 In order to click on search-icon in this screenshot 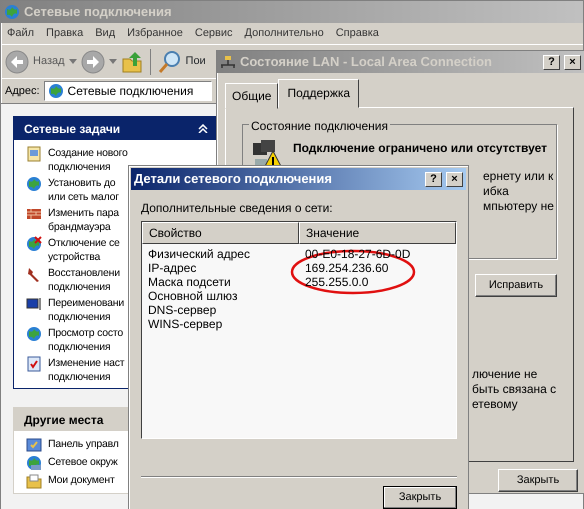, I will do `click(170, 62)`.